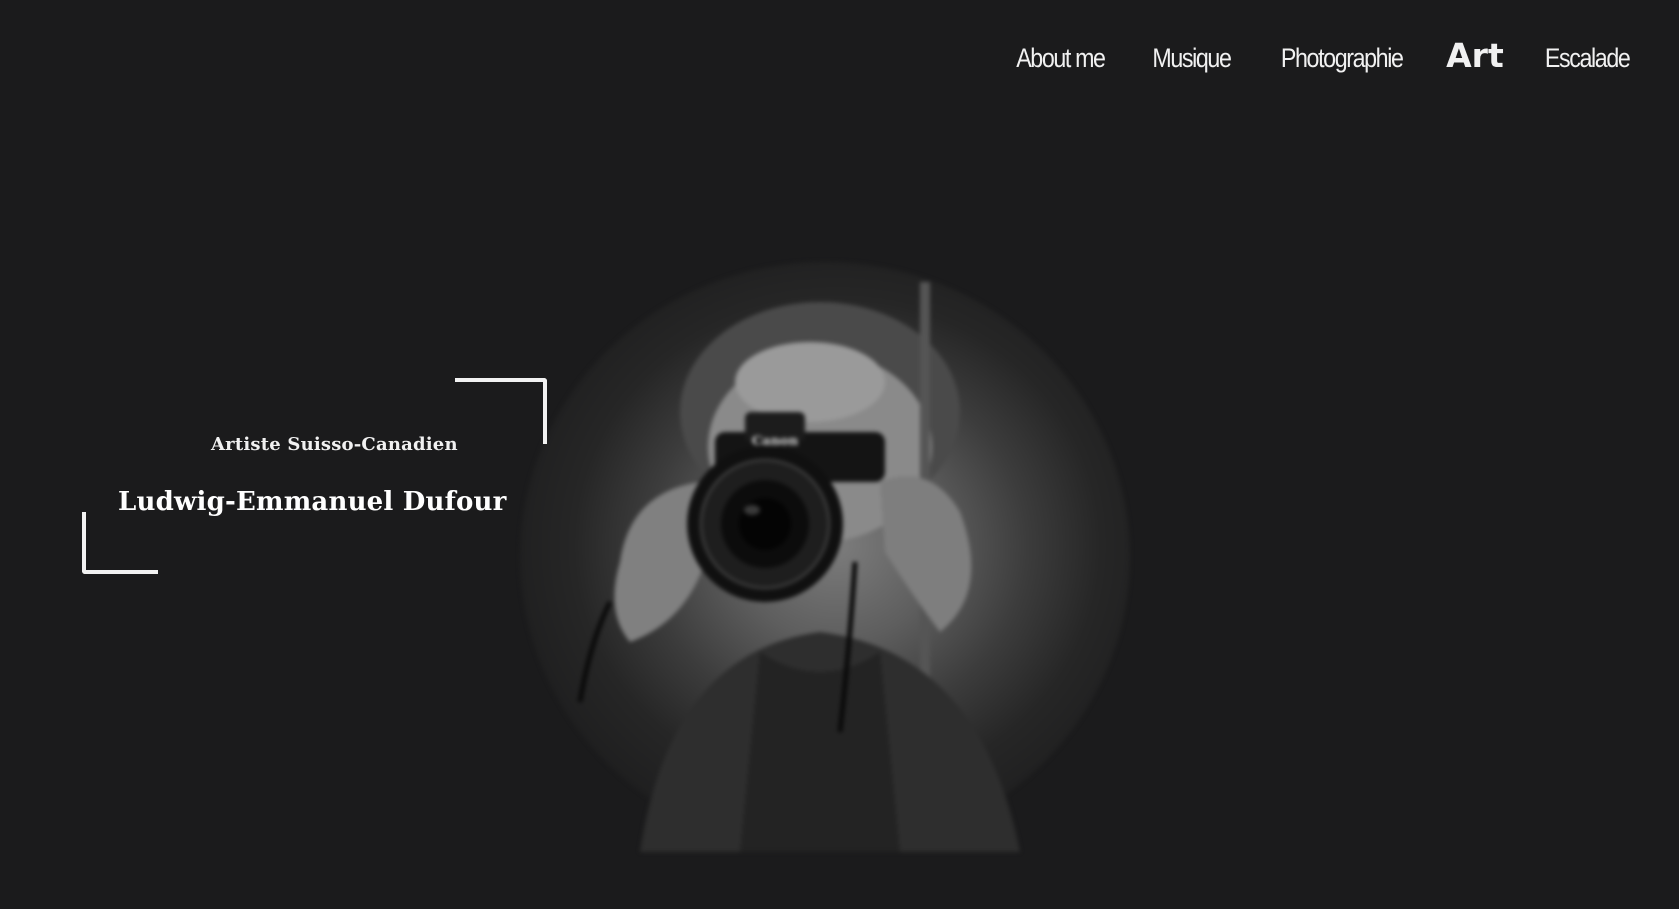 The image size is (1679, 909). I want to click on nav-item-about-me: About me, so click(1061, 58).